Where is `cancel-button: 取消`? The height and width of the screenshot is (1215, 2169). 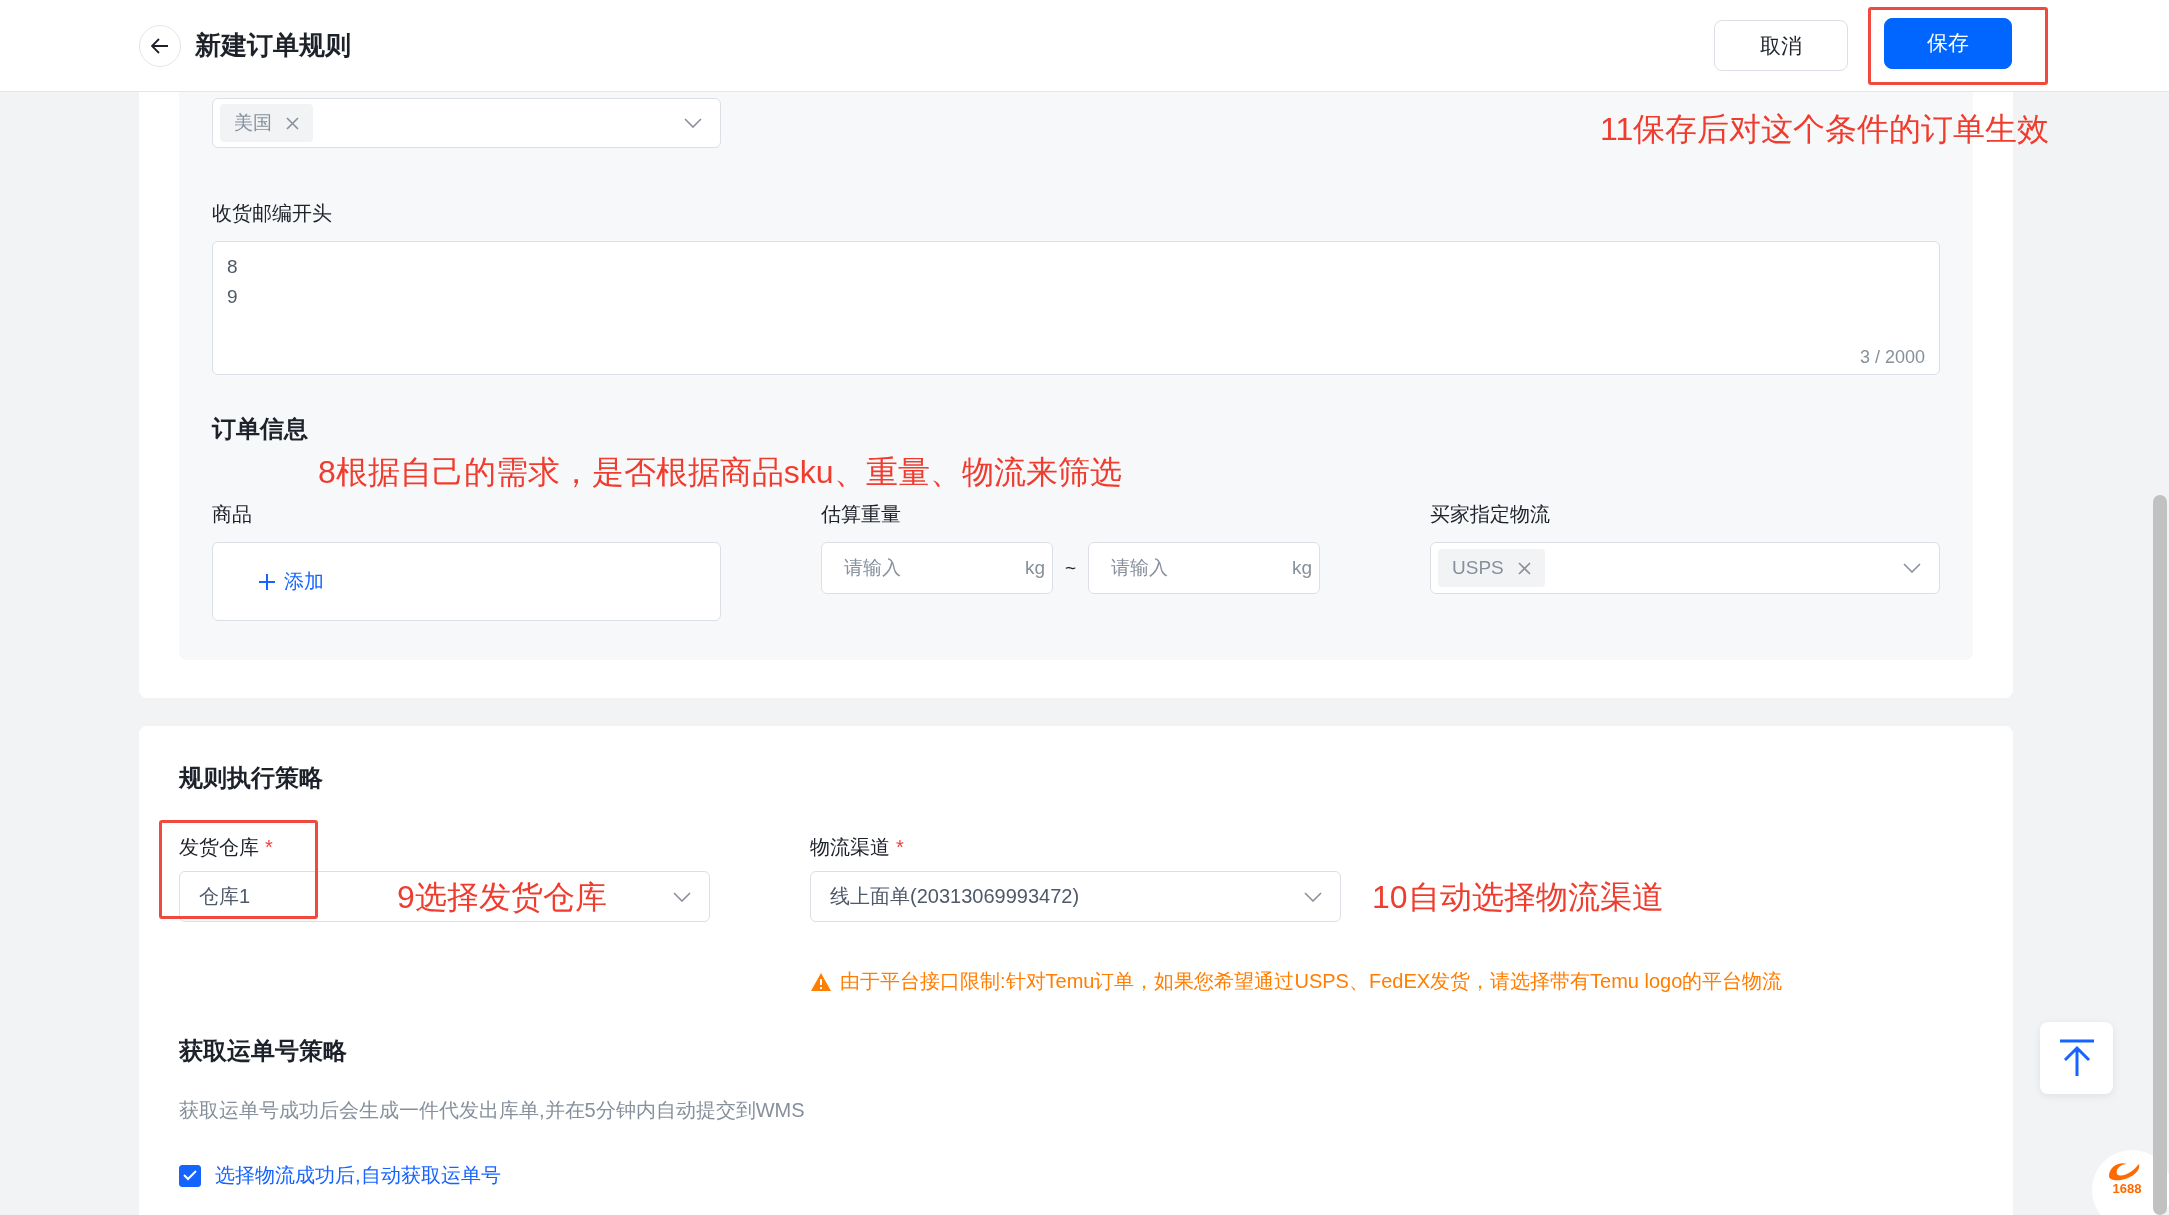
cancel-button: 取消 is located at coordinates (1781, 45).